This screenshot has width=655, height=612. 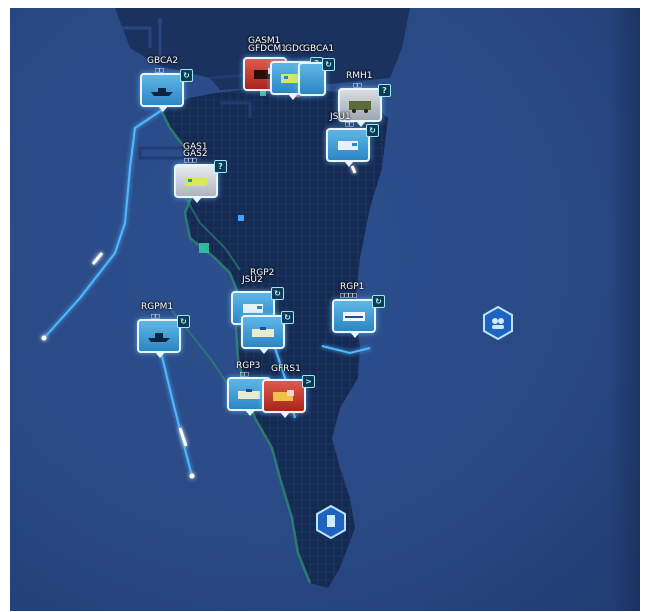 What do you see at coordinates (157, 307) in the screenshot?
I see `unit-label-rgpm1: RGPM1` at bounding box center [157, 307].